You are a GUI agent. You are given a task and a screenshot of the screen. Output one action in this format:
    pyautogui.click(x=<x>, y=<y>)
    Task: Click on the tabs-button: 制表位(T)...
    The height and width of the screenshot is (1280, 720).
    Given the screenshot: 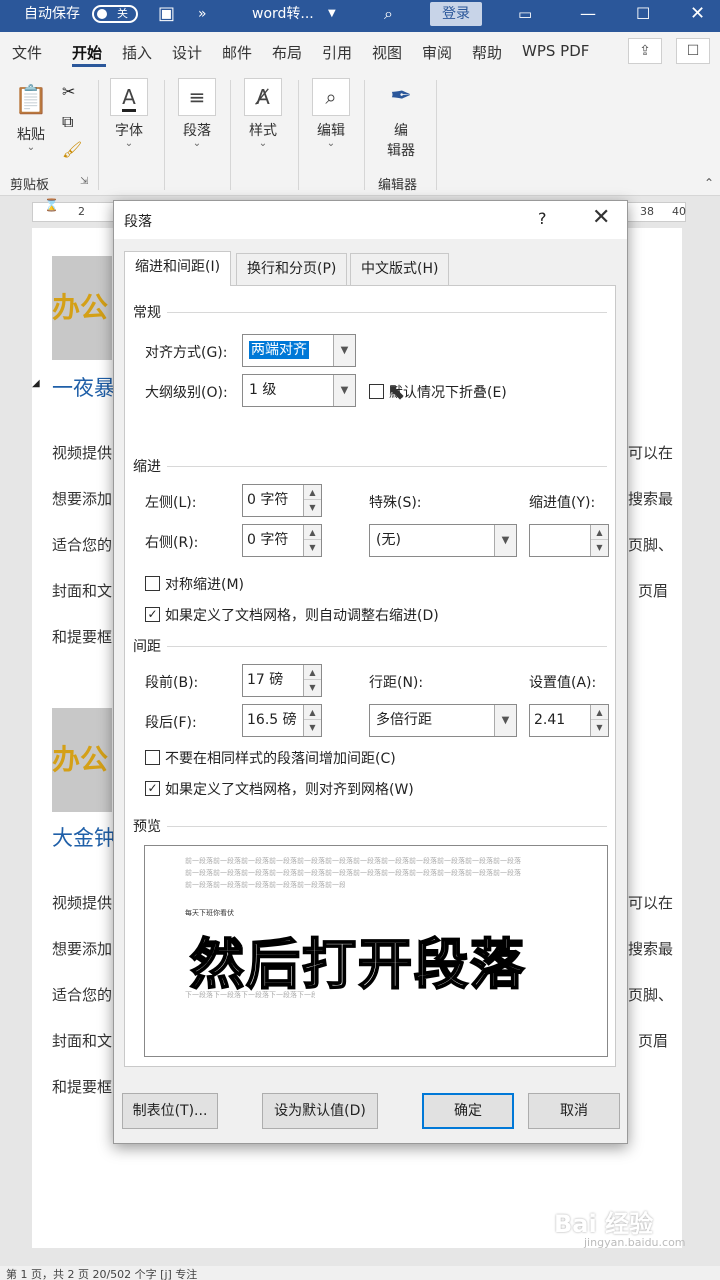 What is the action you would take?
    pyautogui.click(x=170, y=1111)
    